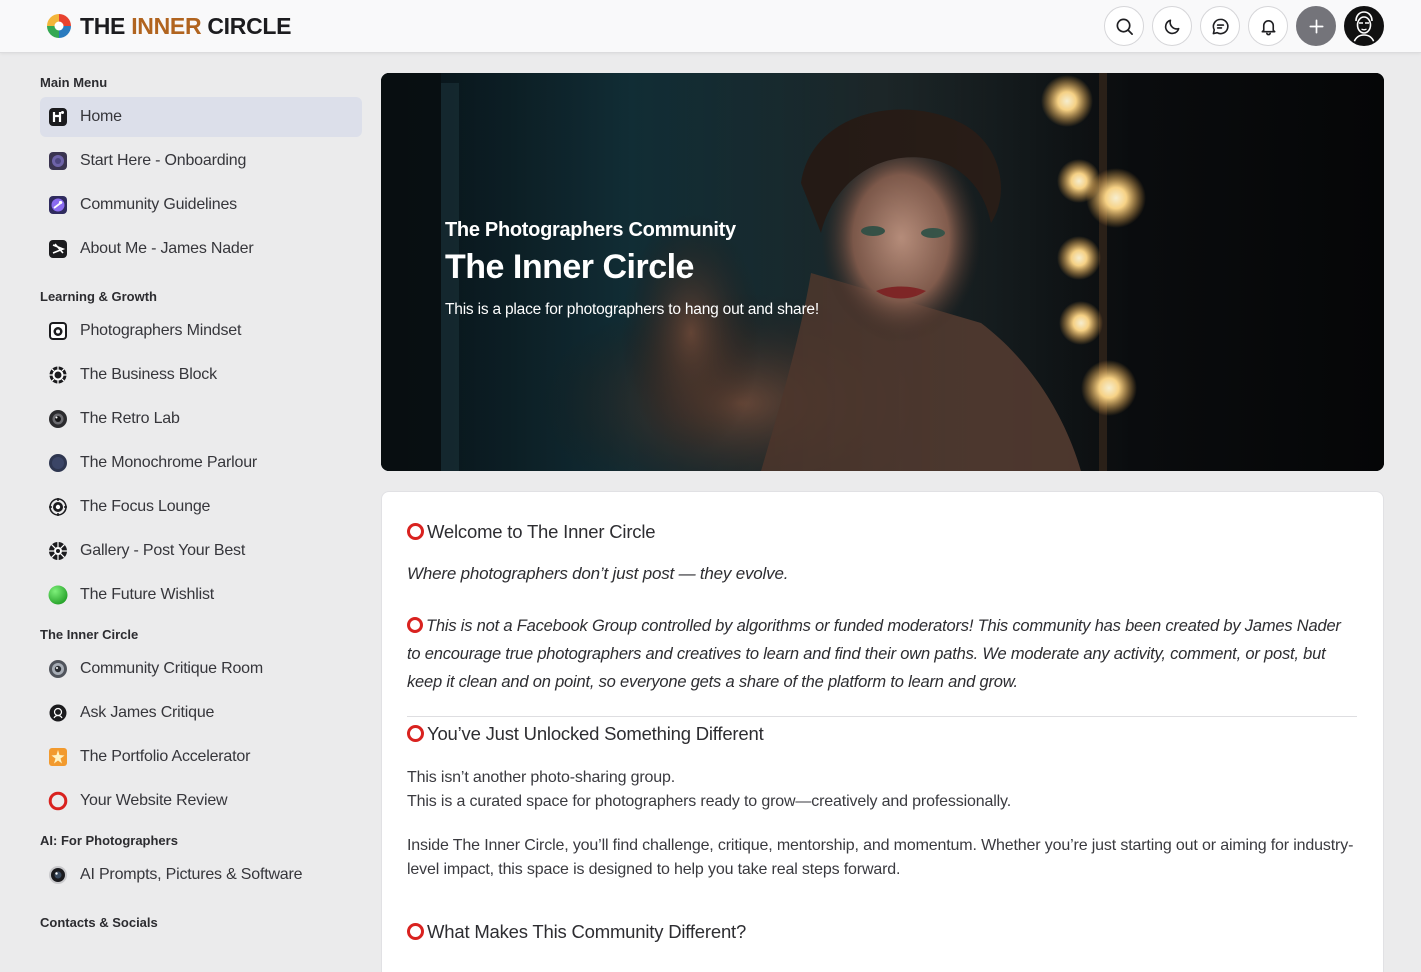 This screenshot has width=1421, height=972. What do you see at coordinates (58, 507) in the screenshot?
I see `focus-icon` at bounding box center [58, 507].